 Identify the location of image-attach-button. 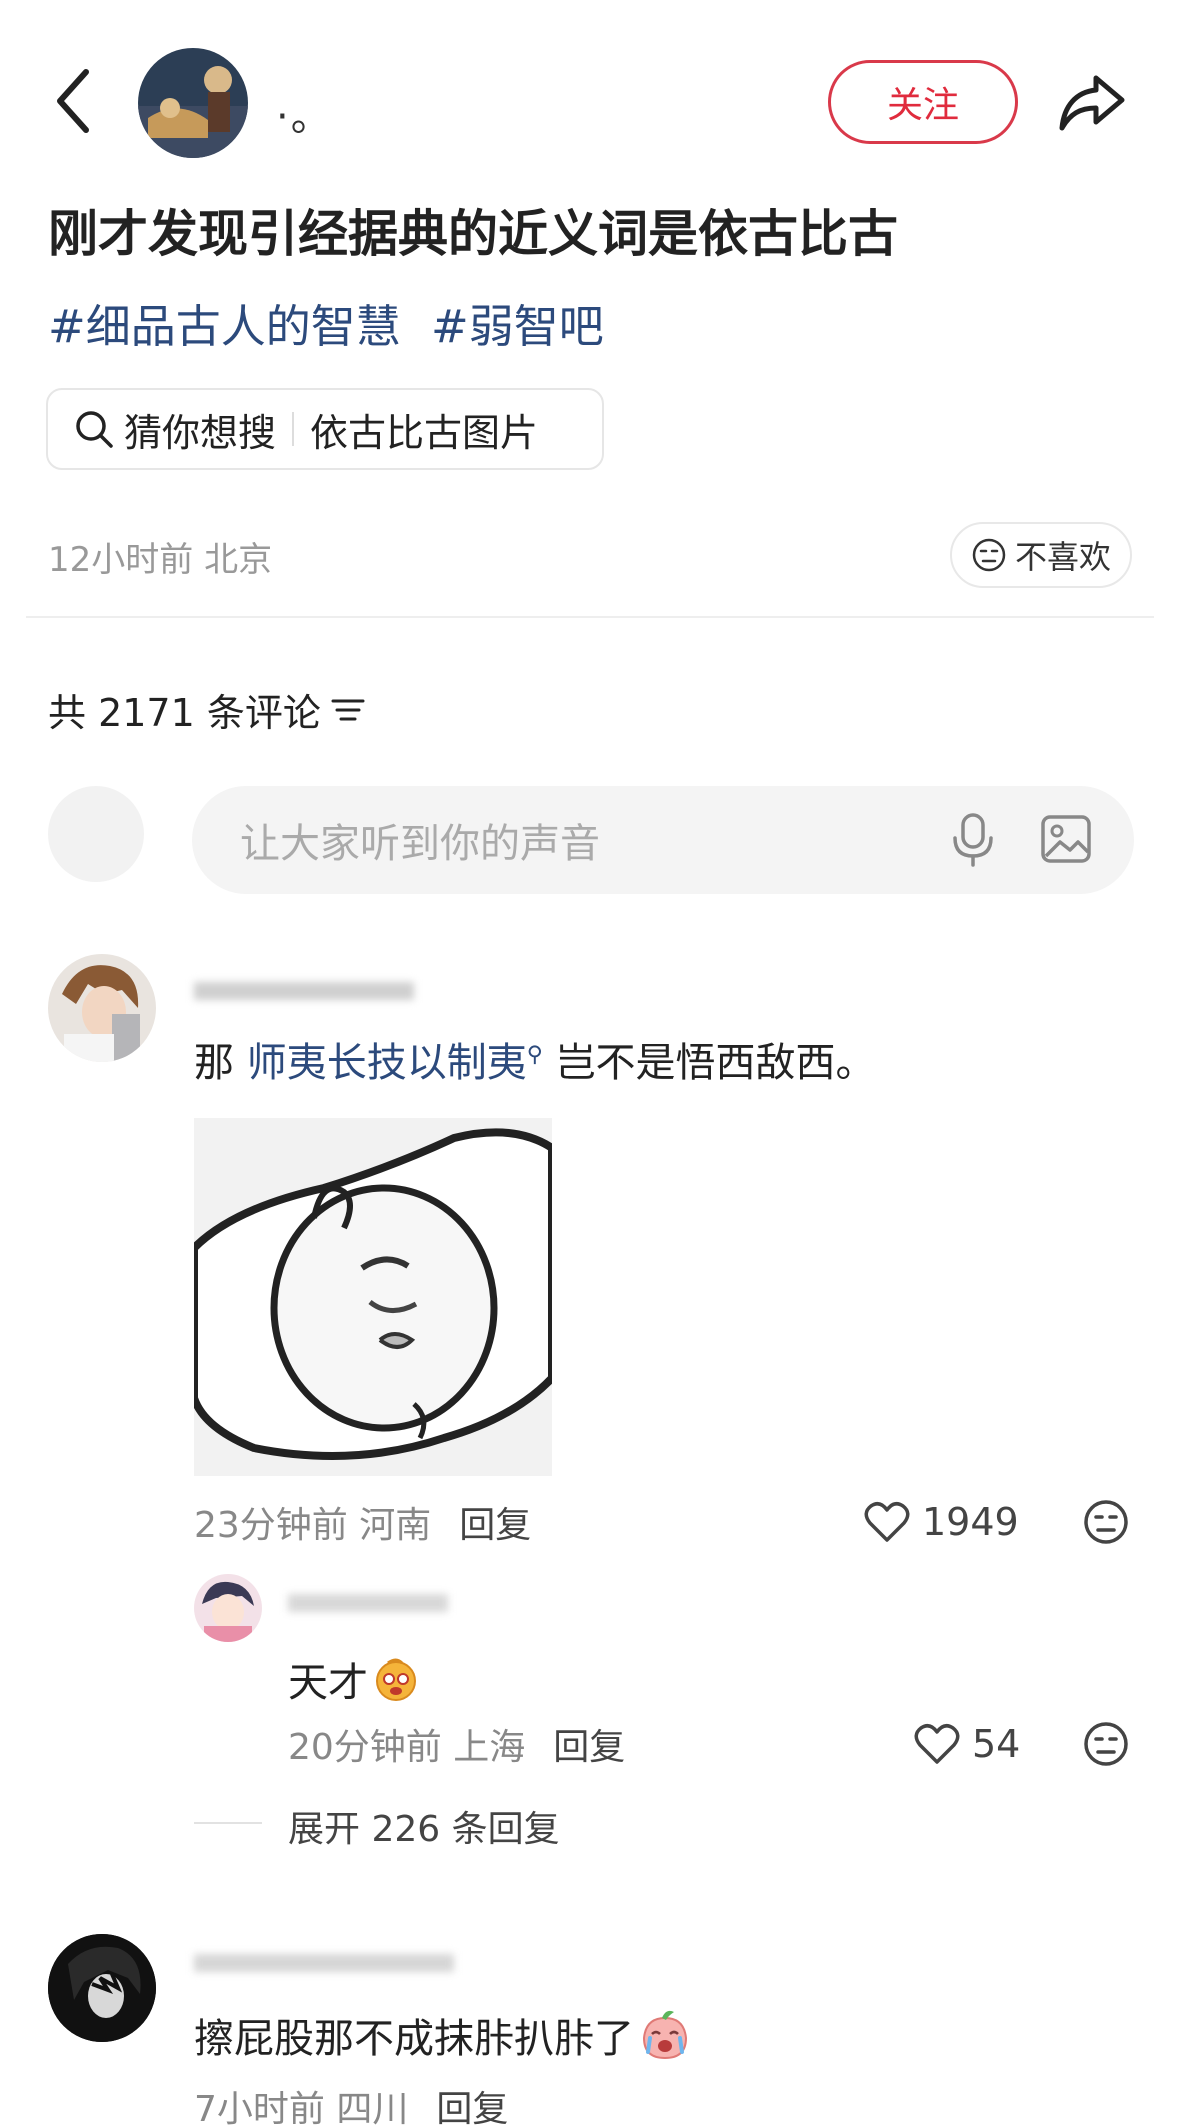
(1066, 839).